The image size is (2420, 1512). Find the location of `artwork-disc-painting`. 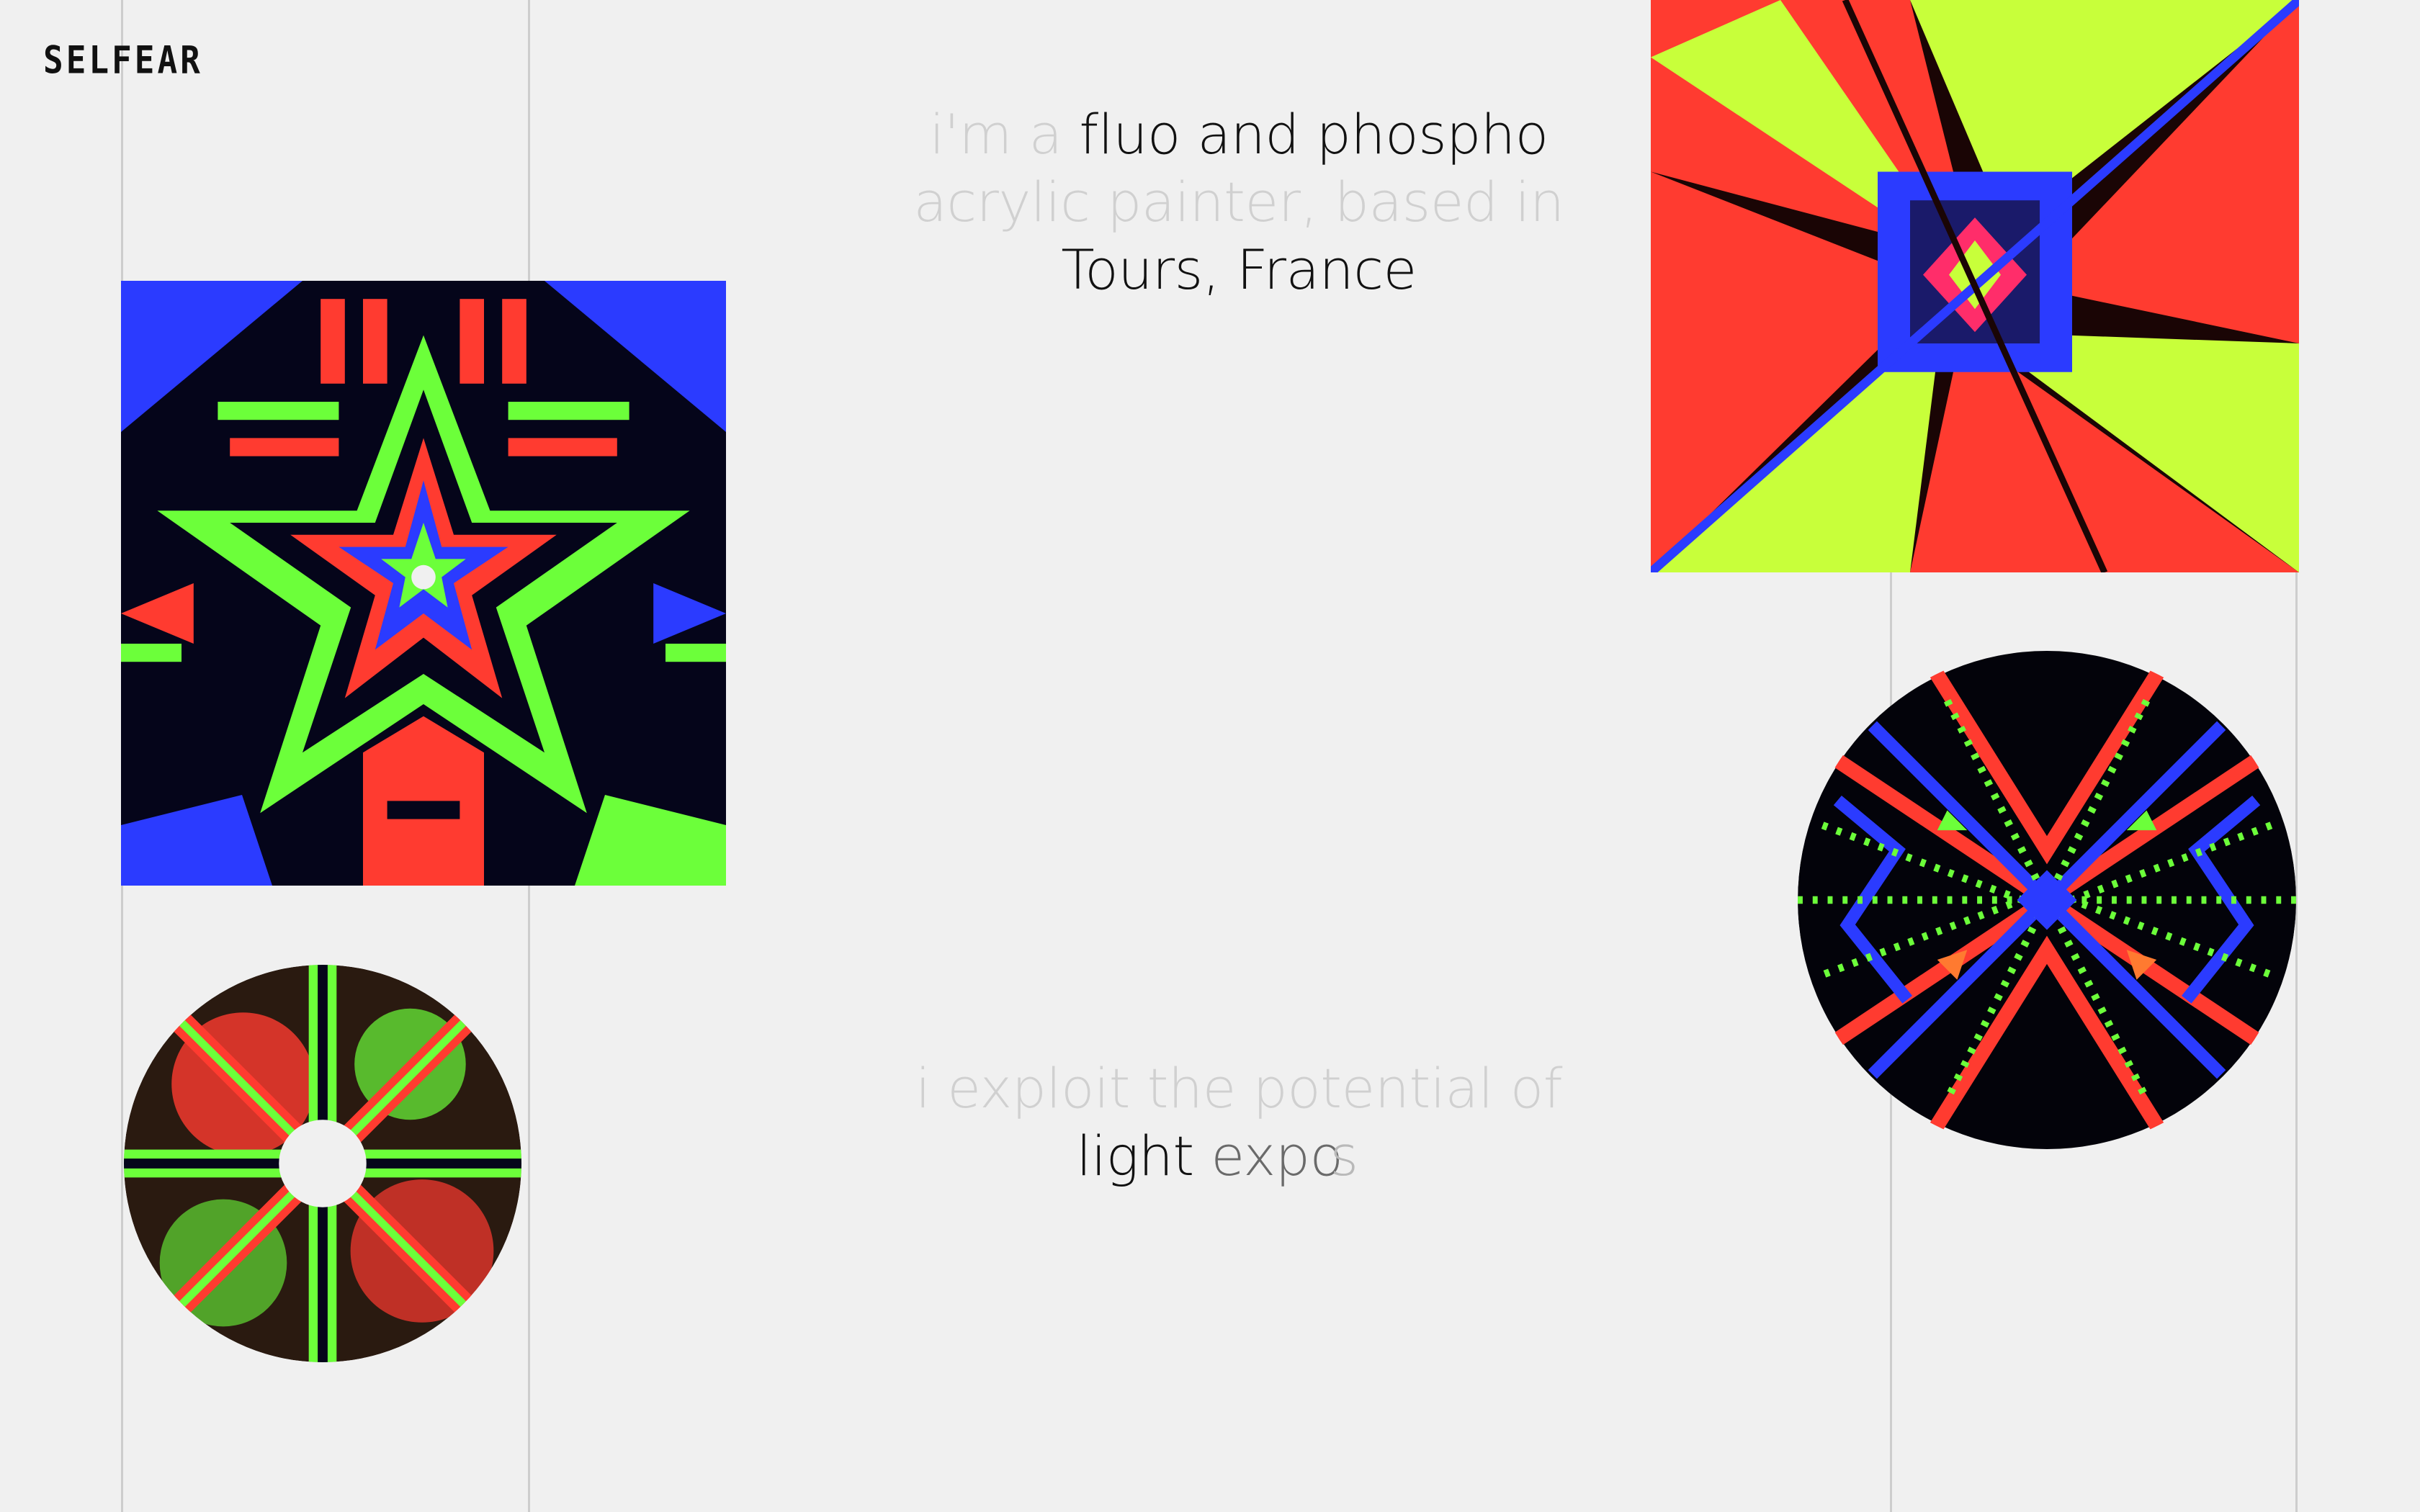

artwork-disc-painting is located at coordinates (322, 1163).